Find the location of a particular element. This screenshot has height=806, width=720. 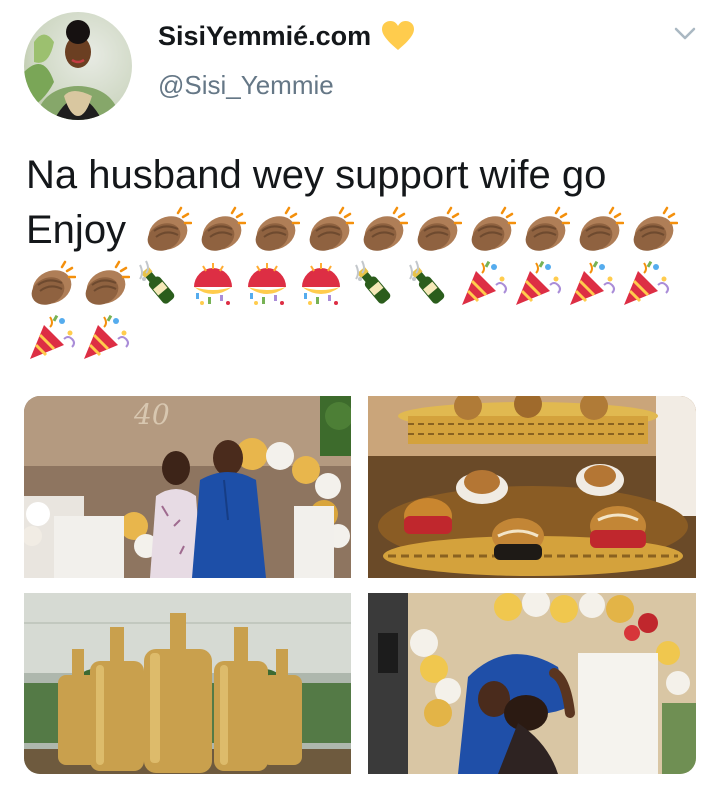

profile-avatar is located at coordinates (78, 66).